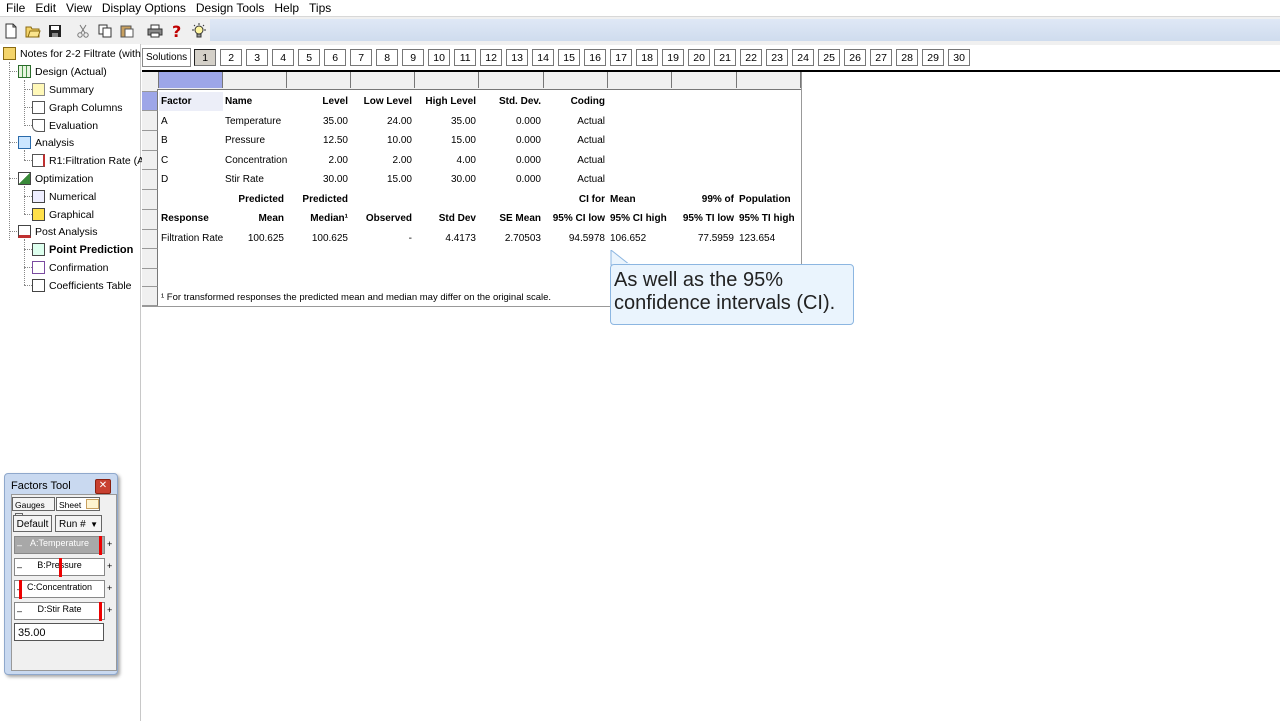  Describe the element at coordinates (164, 121) in the screenshot. I see `factor-cell: A` at that location.